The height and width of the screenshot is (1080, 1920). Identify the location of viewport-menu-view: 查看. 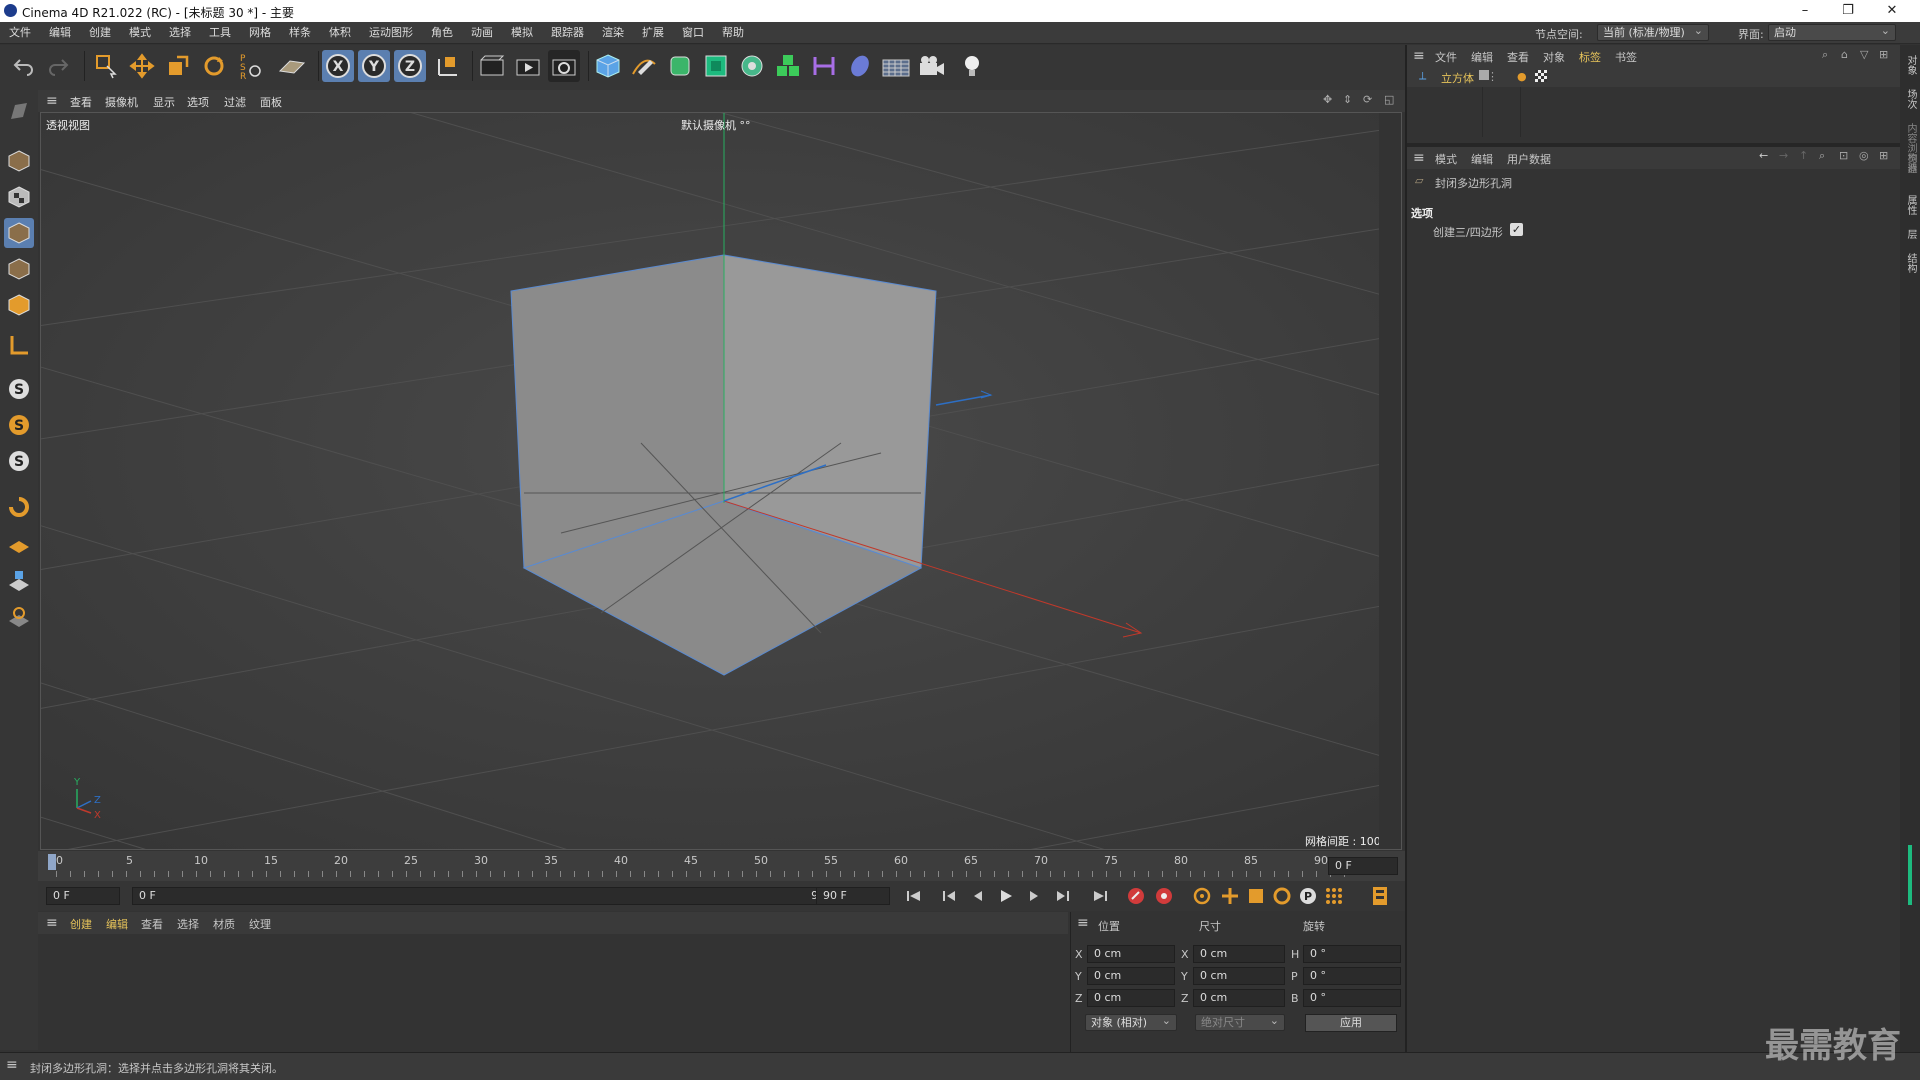
(81, 102).